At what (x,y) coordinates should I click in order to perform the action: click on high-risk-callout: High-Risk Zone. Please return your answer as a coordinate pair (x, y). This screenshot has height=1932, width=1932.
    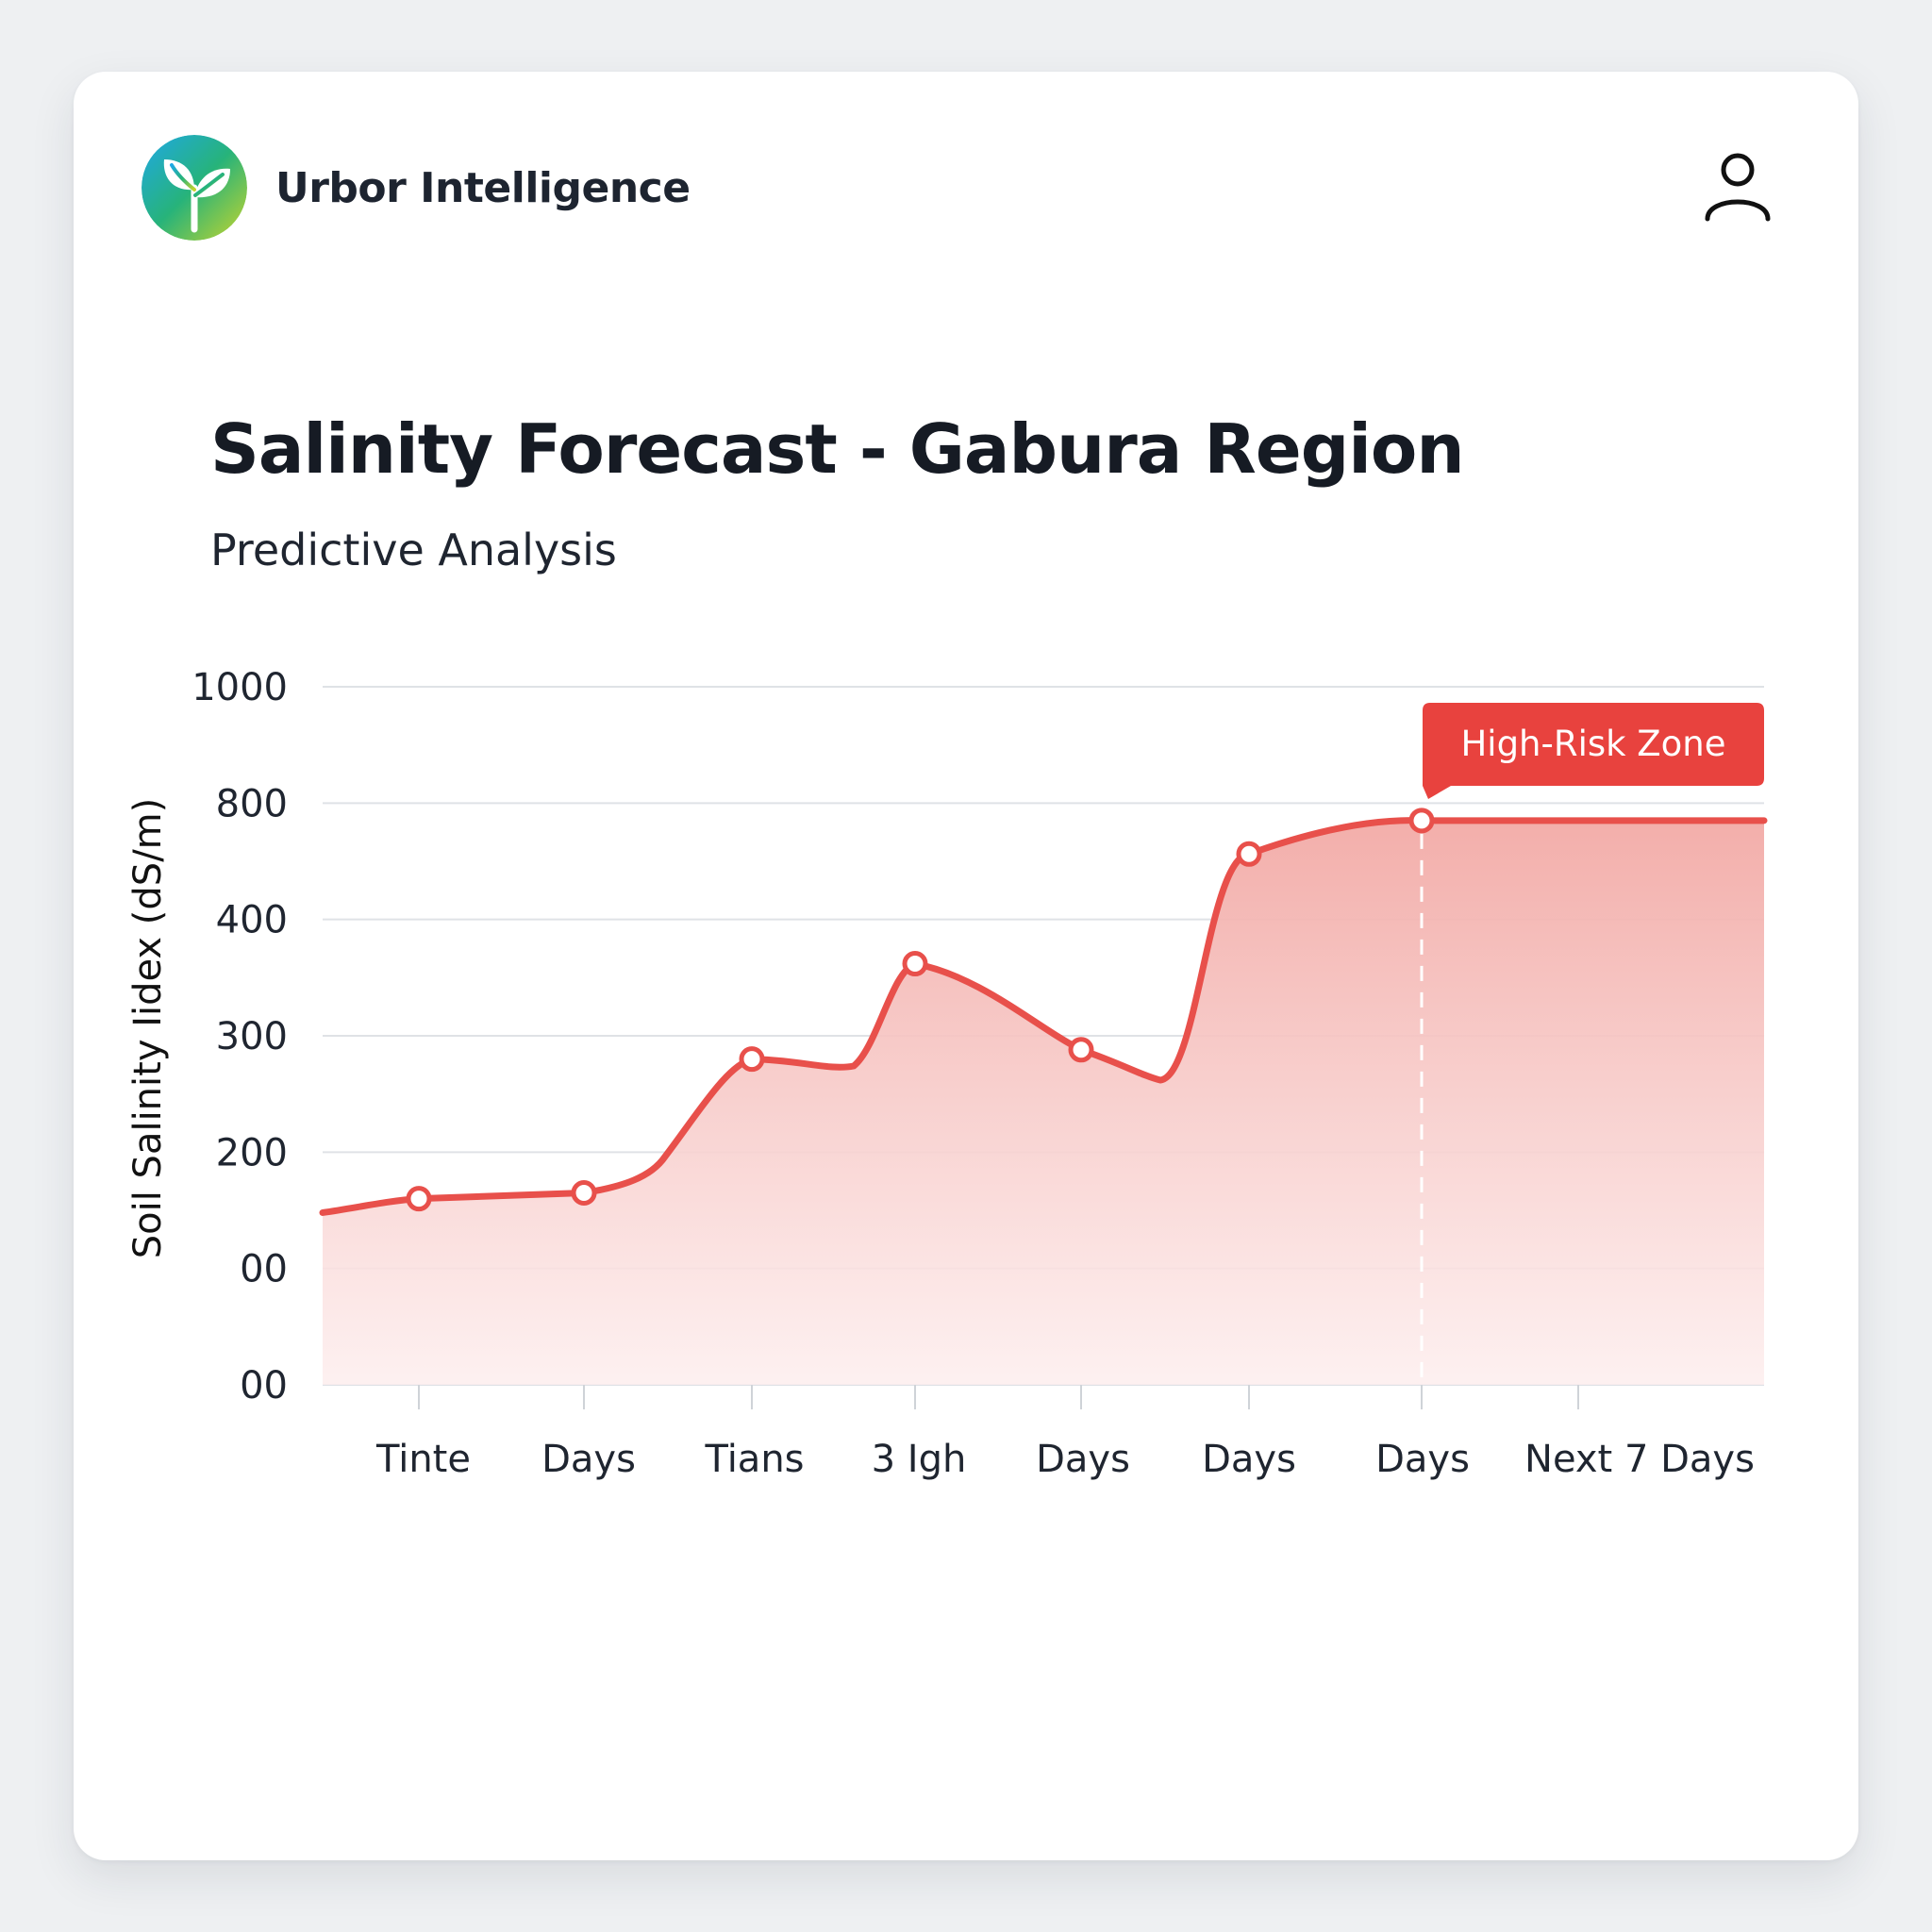
    Looking at the image, I should click on (1594, 751).